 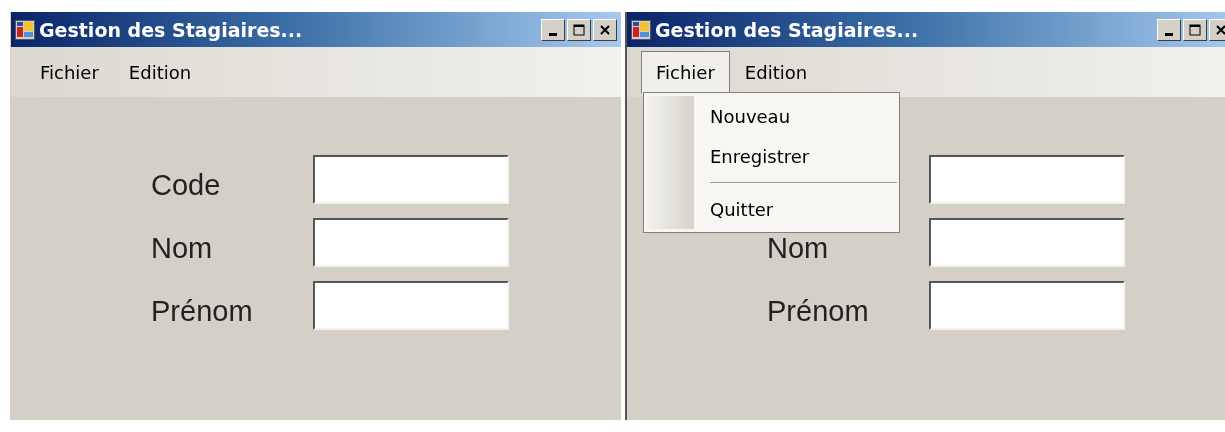 I want to click on close-button, so click(x=605, y=29).